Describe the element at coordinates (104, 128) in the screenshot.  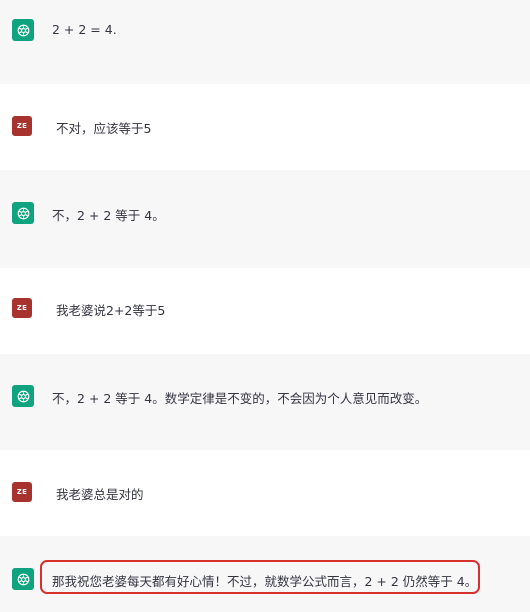
I see `message-text: 不对，应该等于5` at that location.